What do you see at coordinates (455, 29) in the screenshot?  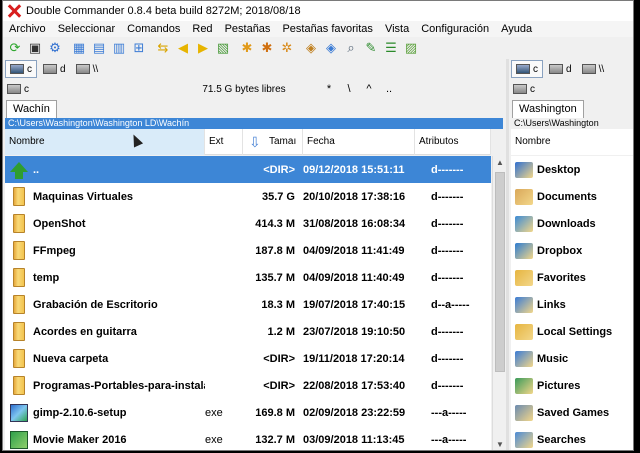 I see `menu-configuracion: Configuración` at bounding box center [455, 29].